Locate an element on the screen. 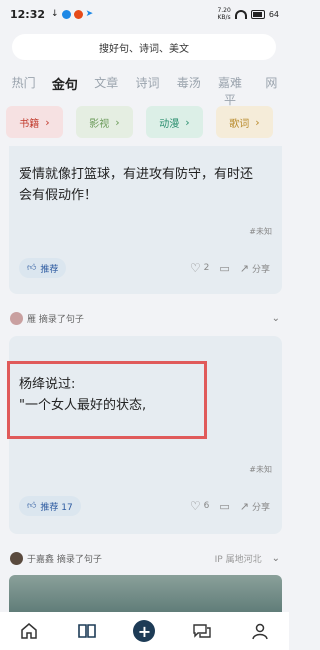 The width and height of the screenshot is (320, 650). category-lyrics: 歌词 › is located at coordinates (244, 122).